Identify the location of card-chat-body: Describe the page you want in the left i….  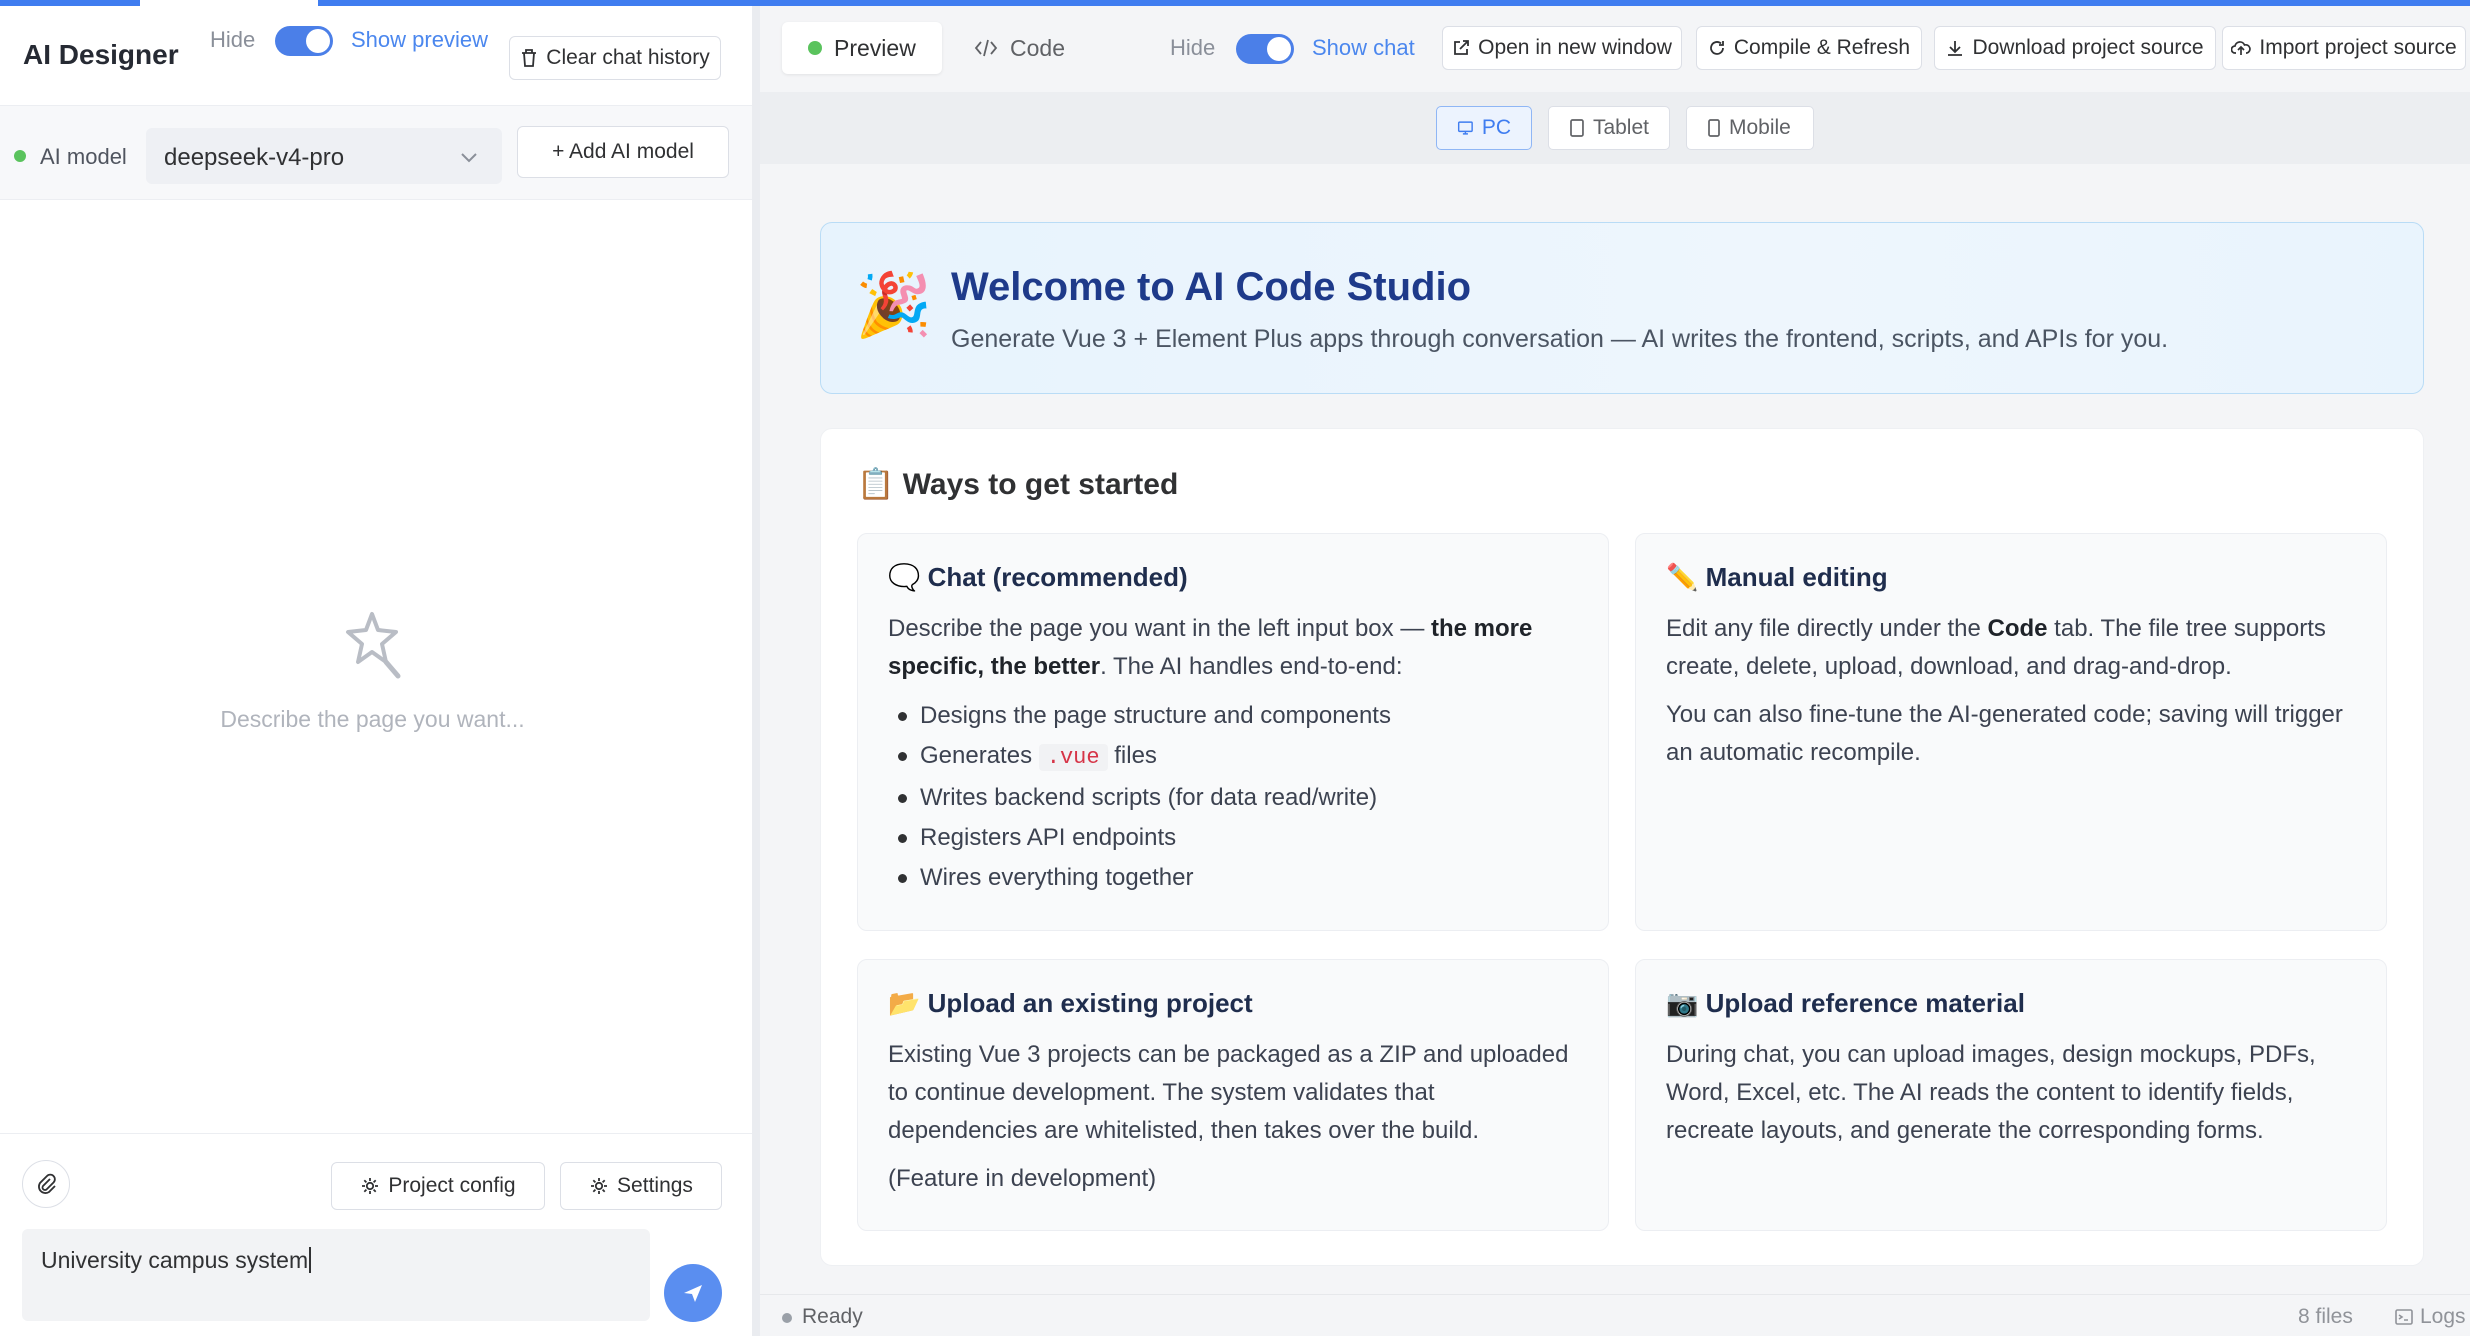
(1235, 754).